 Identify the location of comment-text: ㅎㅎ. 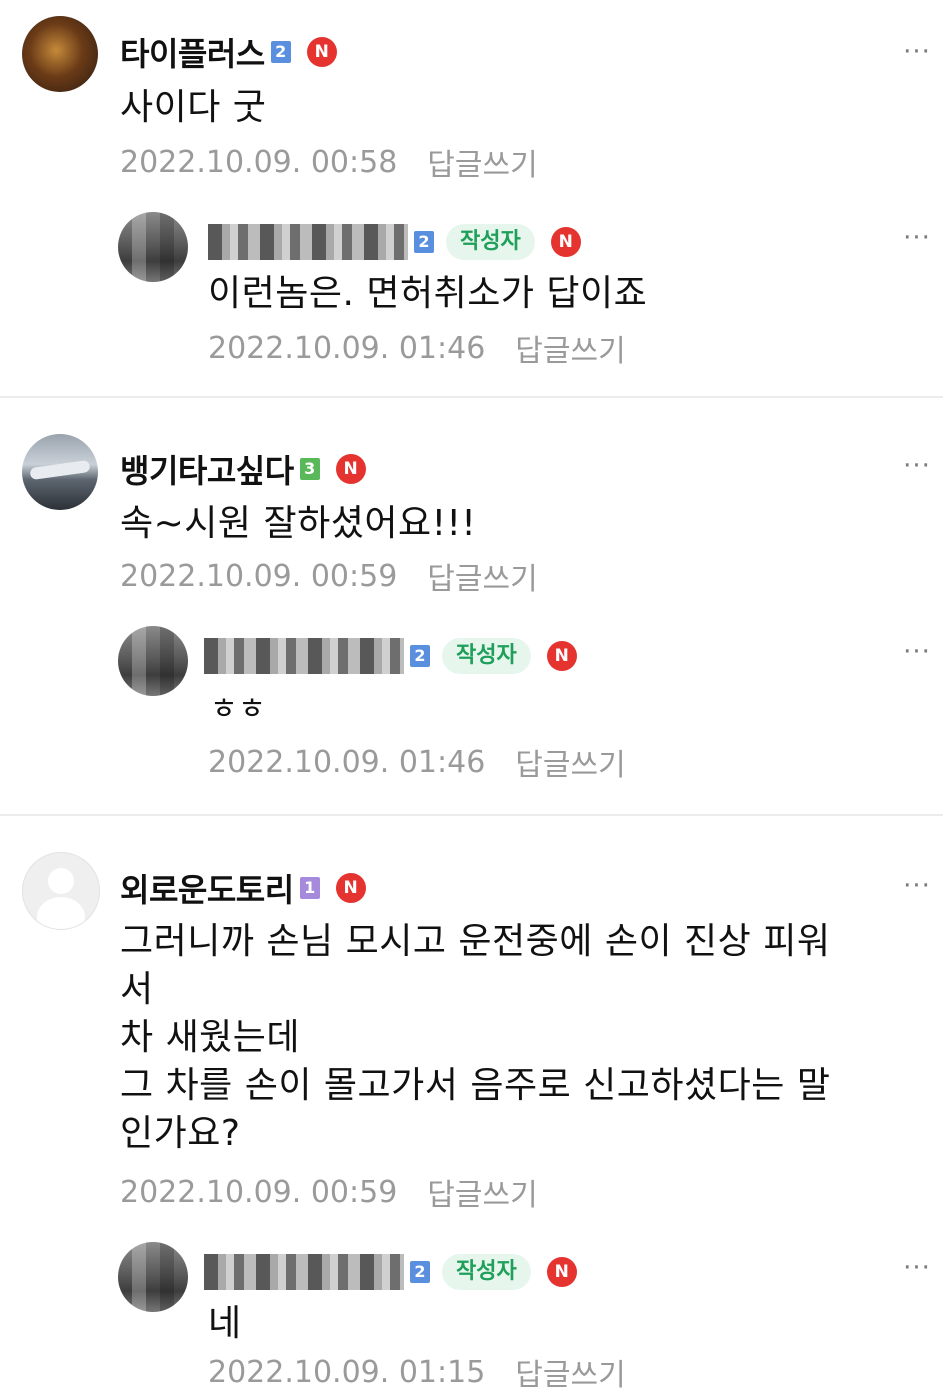
(238, 709).